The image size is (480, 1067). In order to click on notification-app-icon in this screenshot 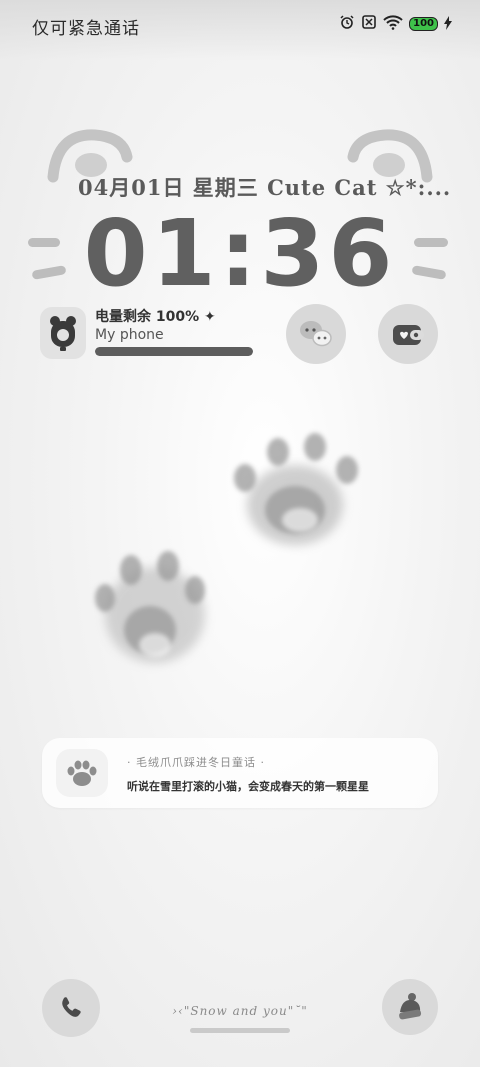, I will do `click(82, 773)`.